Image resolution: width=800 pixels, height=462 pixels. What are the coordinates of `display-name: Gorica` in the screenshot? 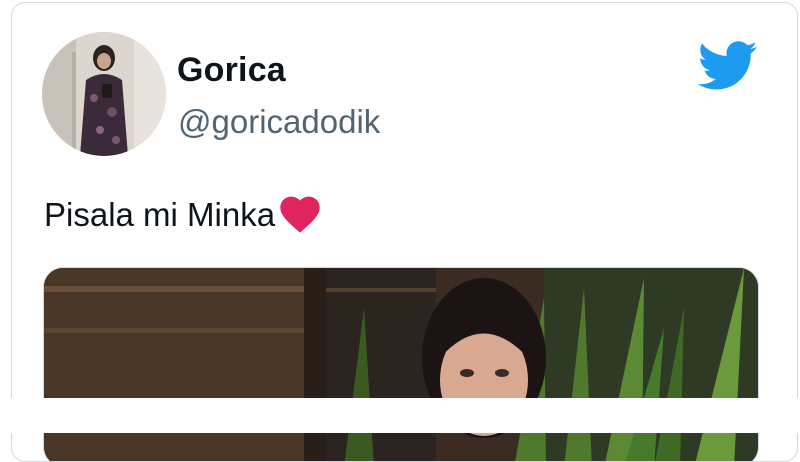 It's located at (231, 70).